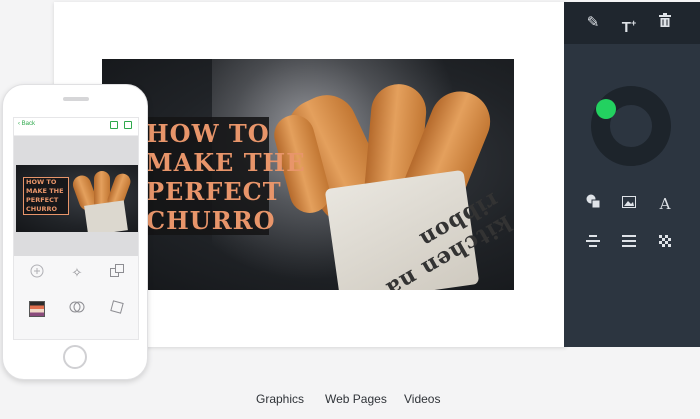 The image size is (700, 419). What do you see at coordinates (45, 191) in the screenshot?
I see `phone-title-line: MAKE THE` at bounding box center [45, 191].